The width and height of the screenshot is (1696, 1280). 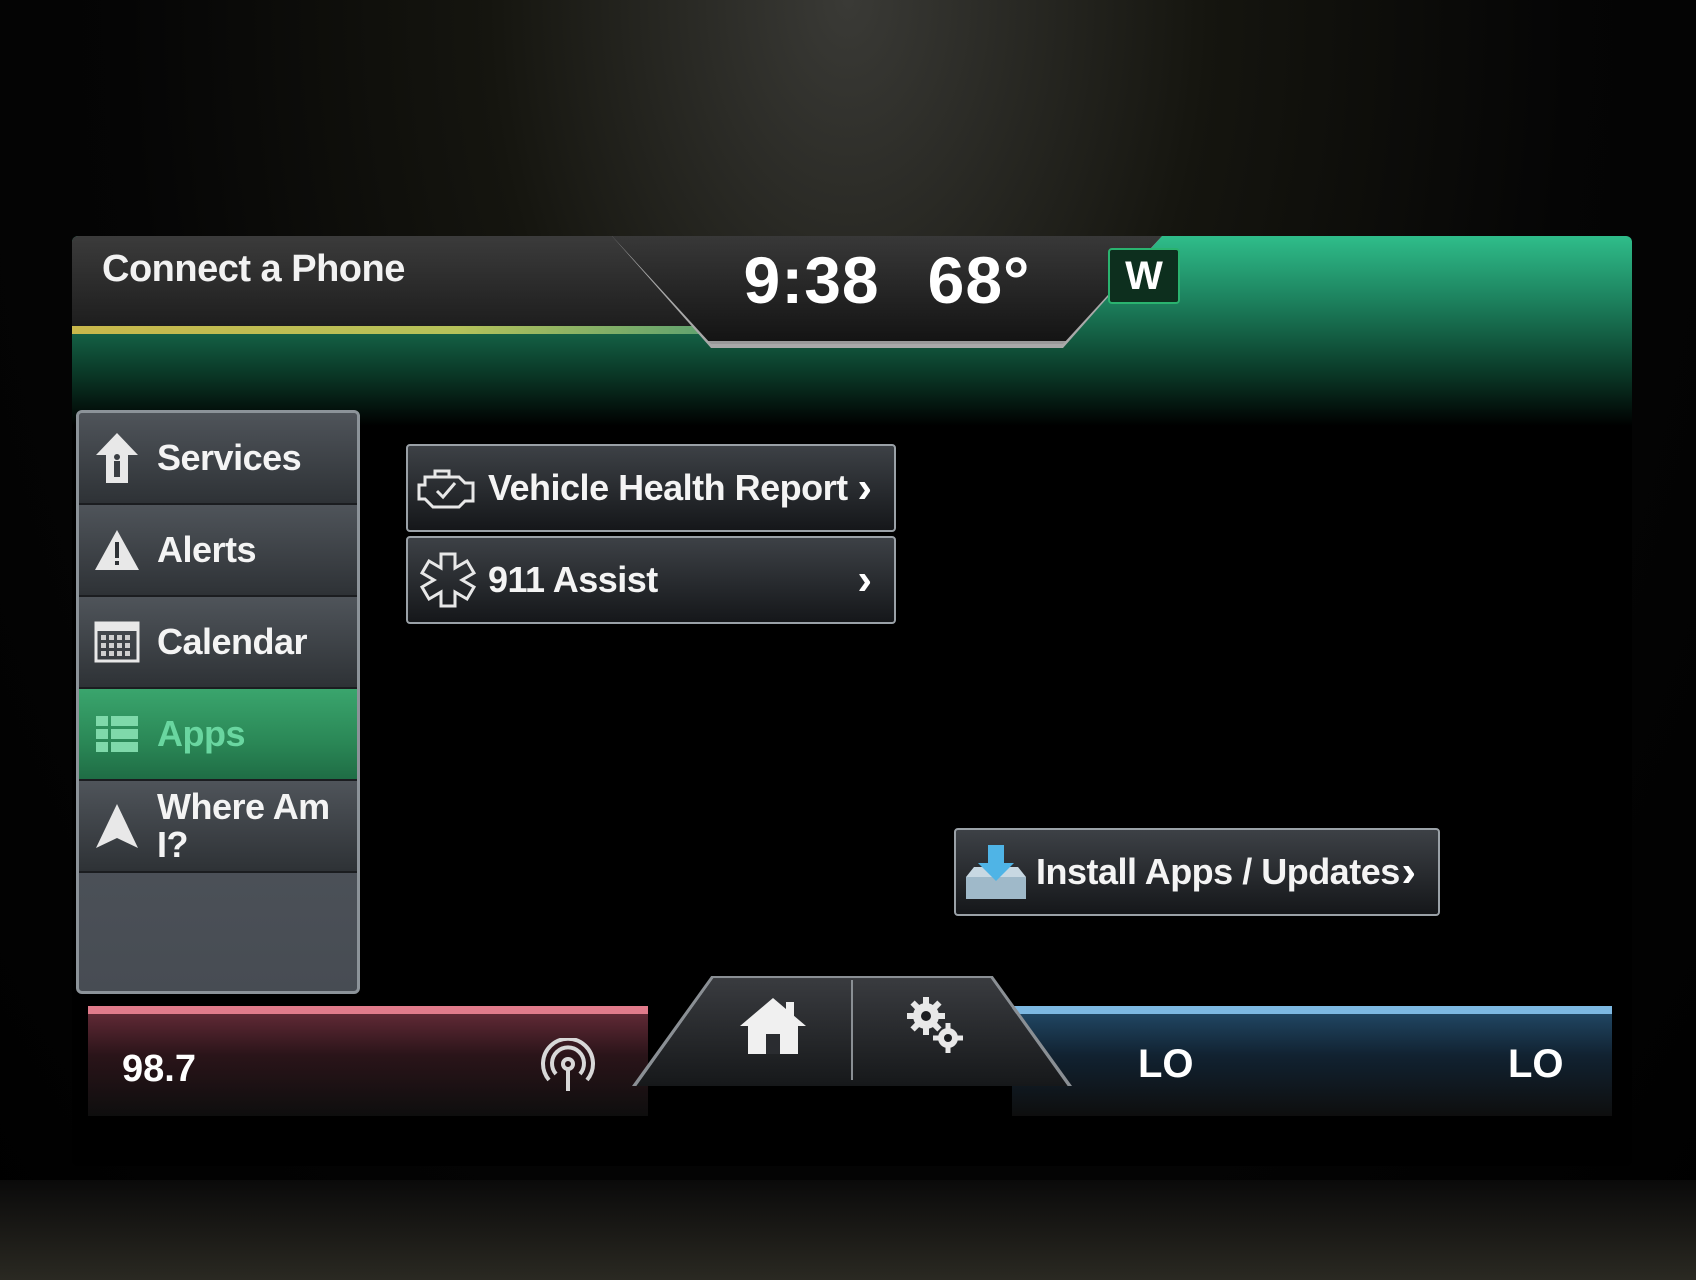 I want to click on phone-status-label: Connect a Phone, so click(x=253, y=269).